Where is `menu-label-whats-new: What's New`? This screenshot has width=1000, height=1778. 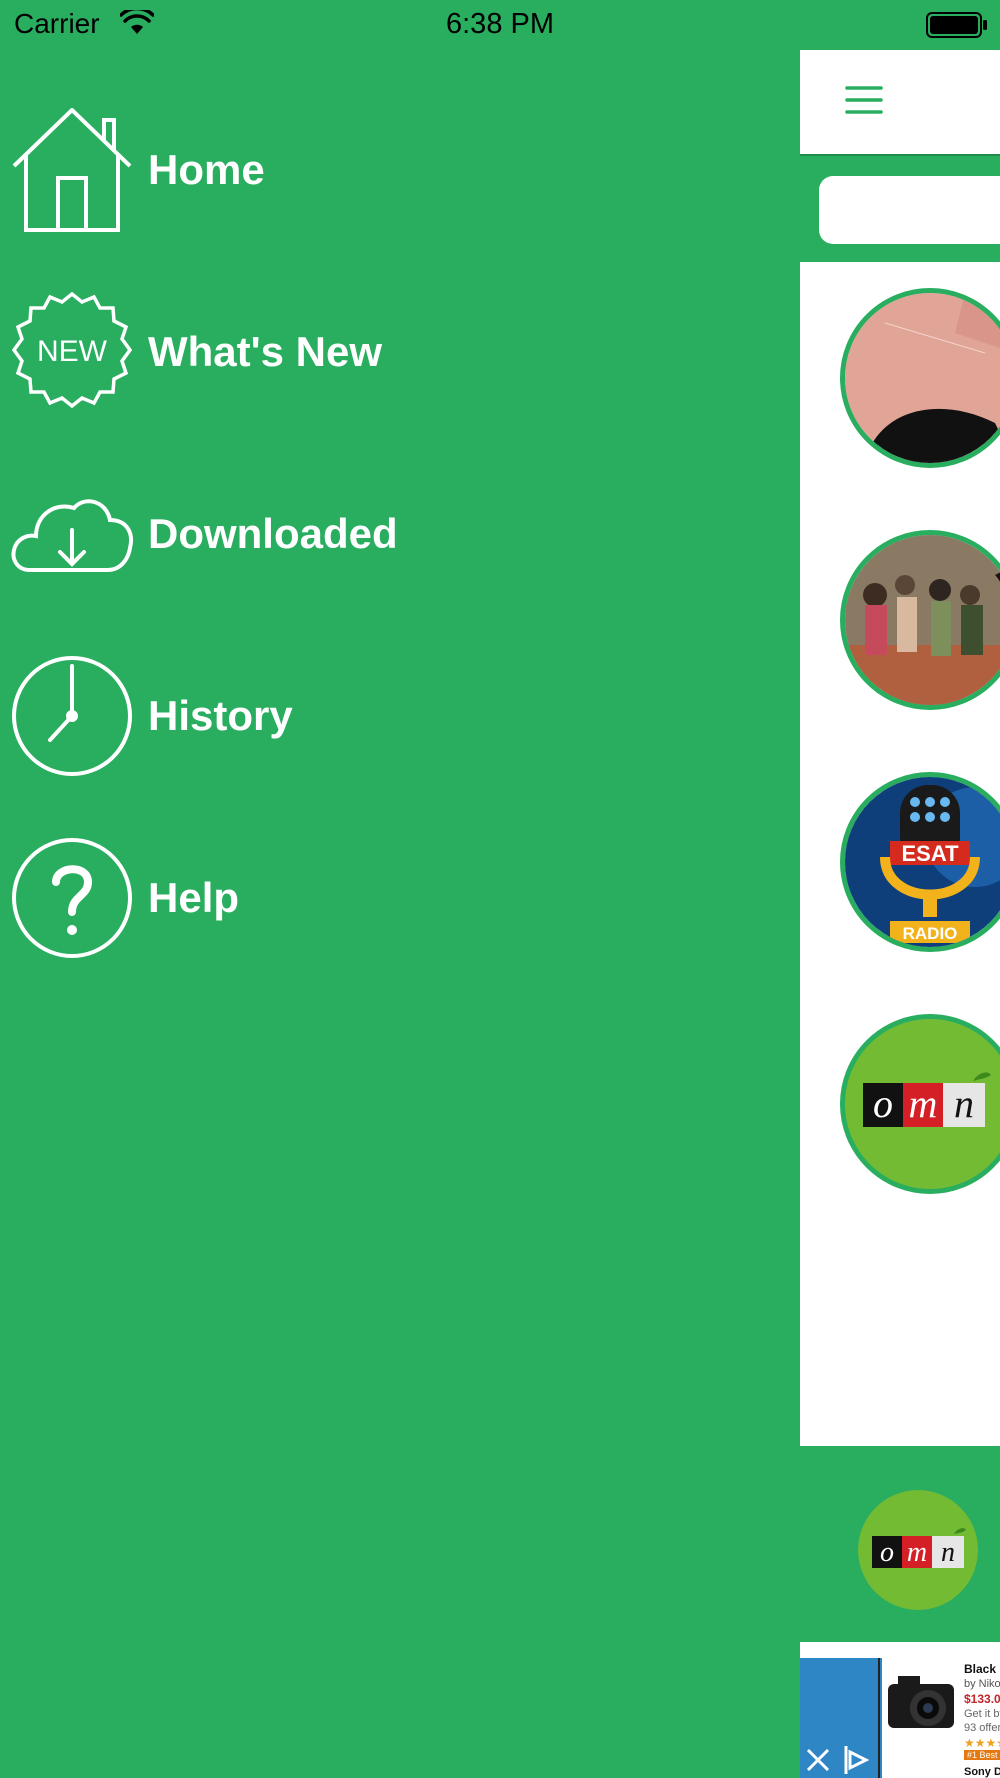 menu-label-whats-new: What's New is located at coordinates (265, 351).